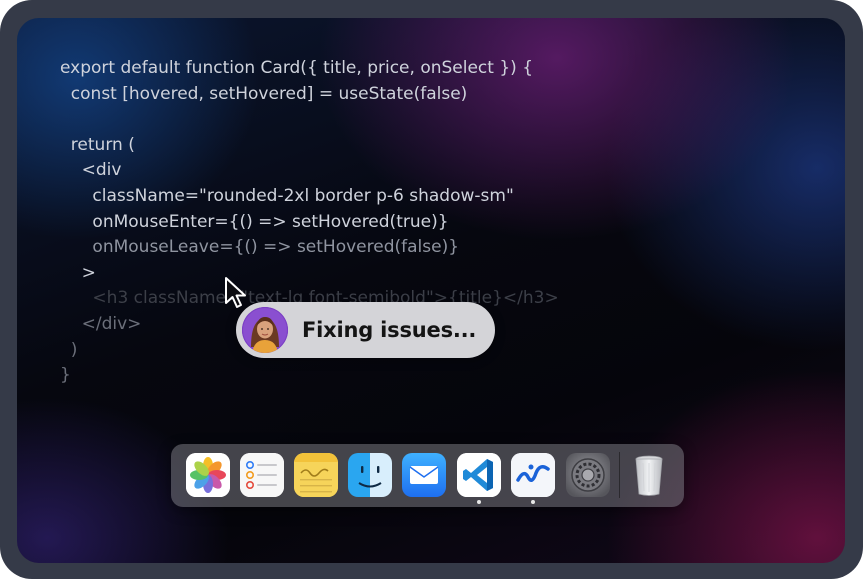 The width and height of the screenshot is (863, 579). I want to click on dock-item-windsurf, so click(533, 475).